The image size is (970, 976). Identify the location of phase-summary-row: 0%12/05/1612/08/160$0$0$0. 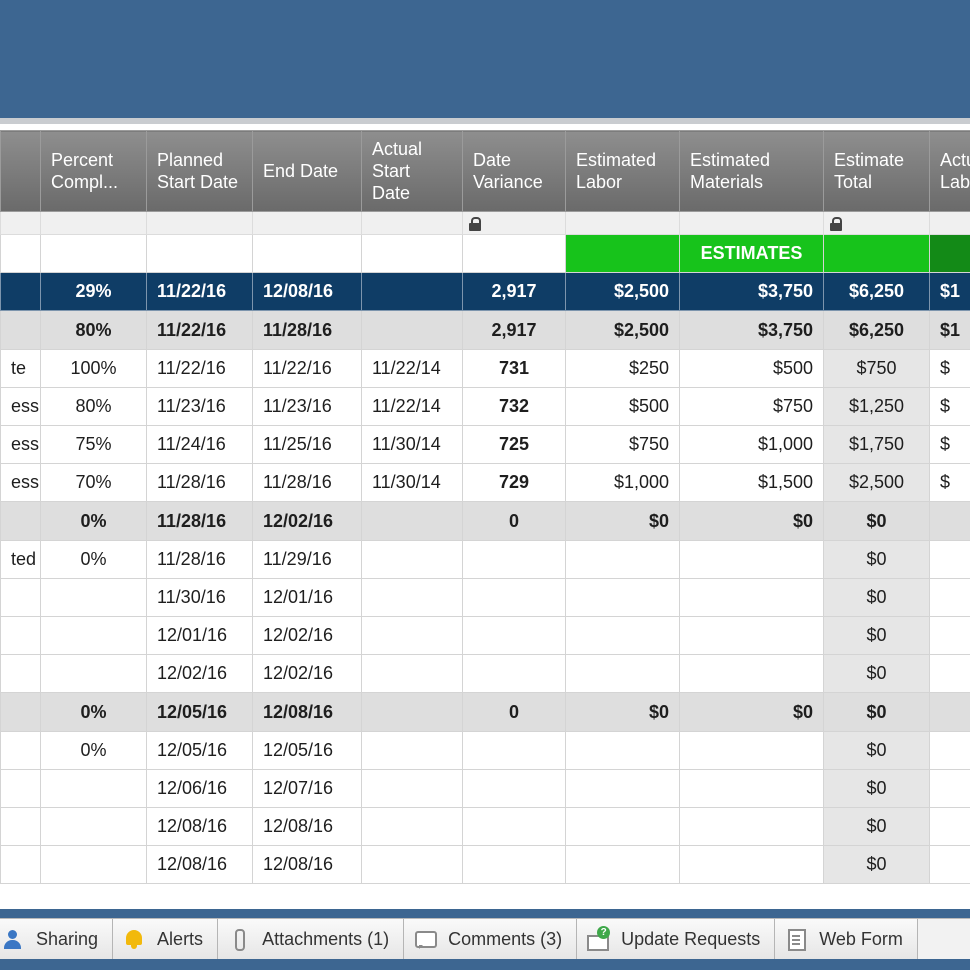
(485, 712).